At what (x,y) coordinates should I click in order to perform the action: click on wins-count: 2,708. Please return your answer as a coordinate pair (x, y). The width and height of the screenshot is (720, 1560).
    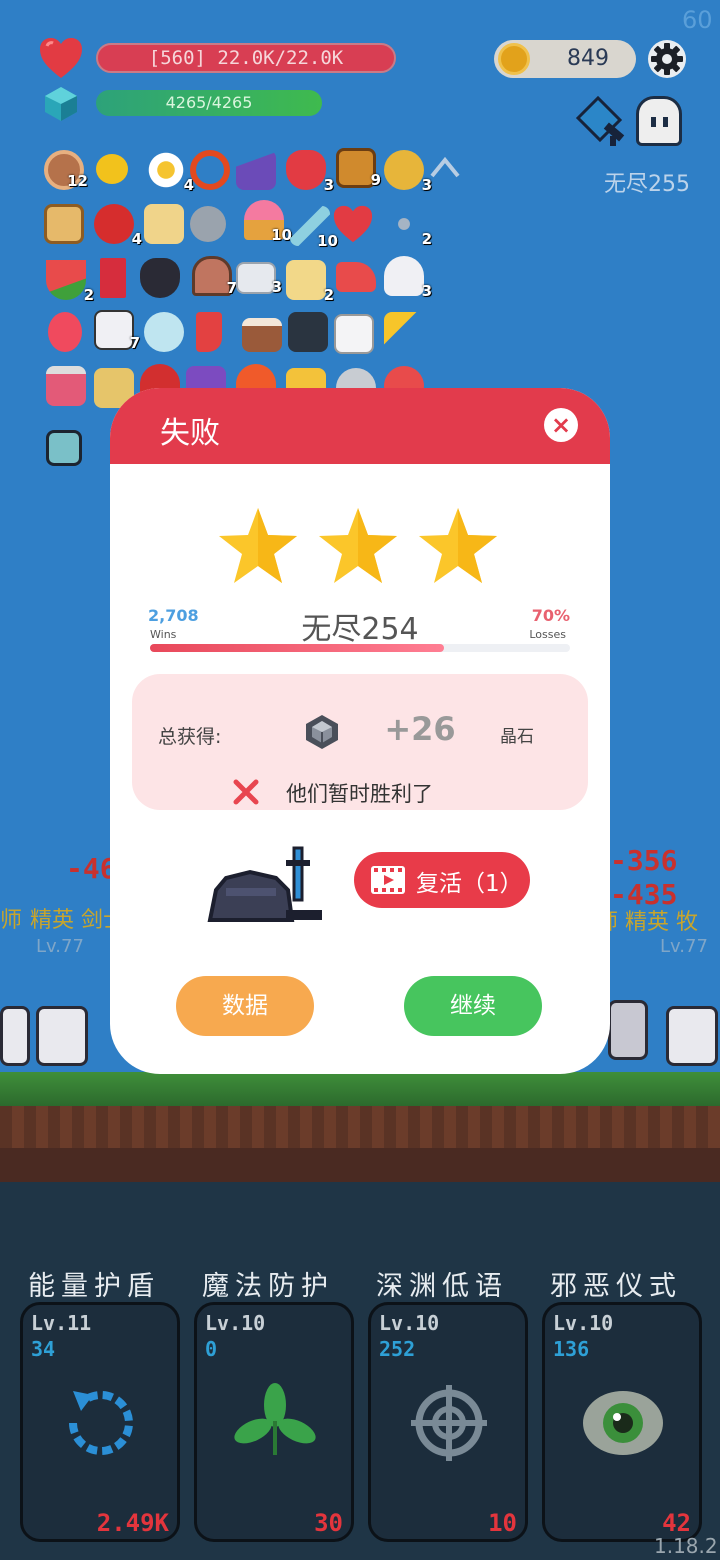
    Looking at the image, I should click on (173, 615).